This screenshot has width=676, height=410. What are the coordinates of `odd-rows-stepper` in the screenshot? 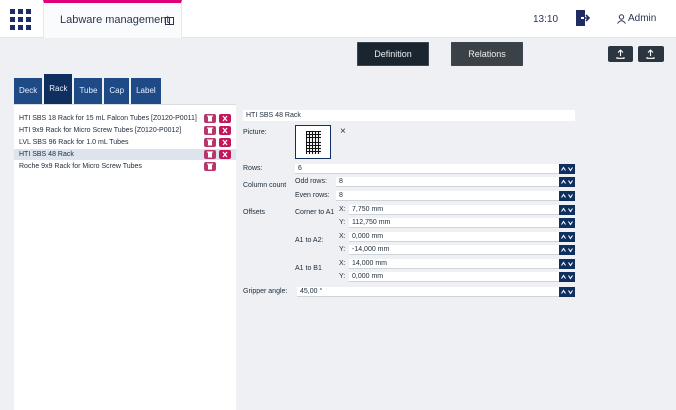 It's located at (567, 182).